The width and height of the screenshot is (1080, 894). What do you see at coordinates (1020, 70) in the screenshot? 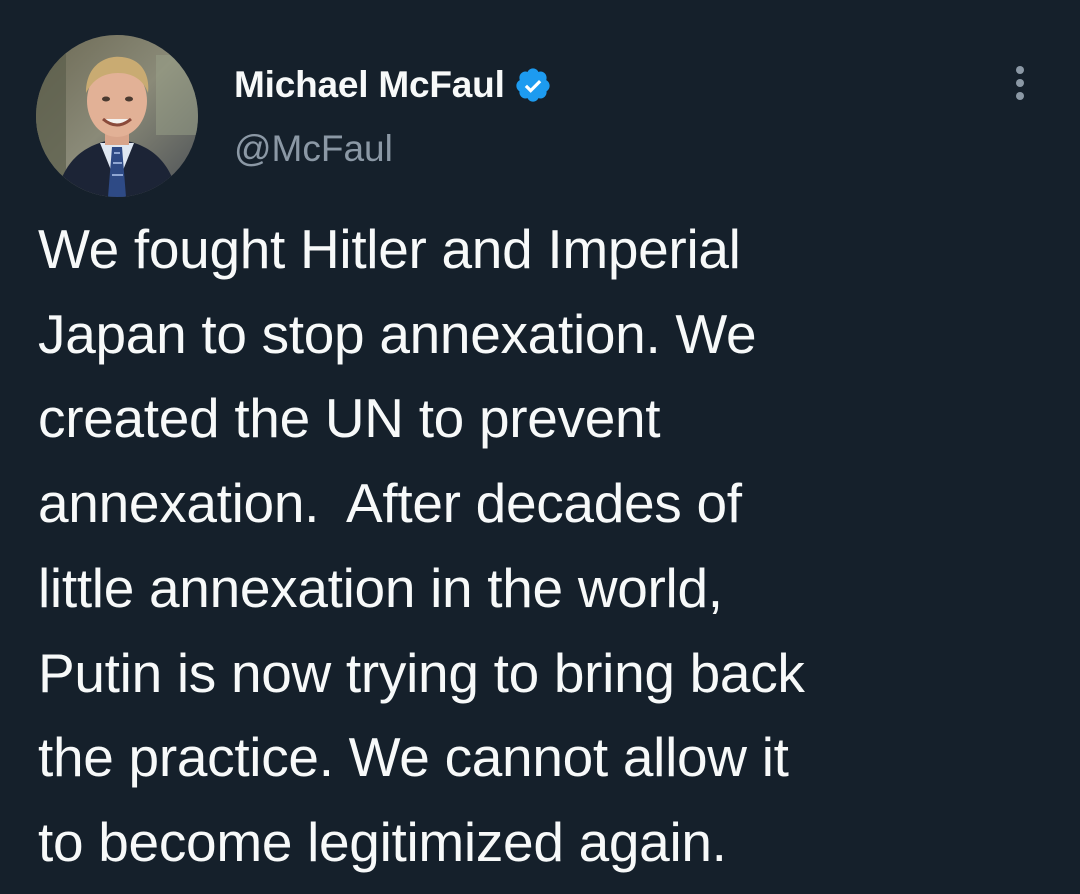
I see `more-options-icon` at bounding box center [1020, 70].